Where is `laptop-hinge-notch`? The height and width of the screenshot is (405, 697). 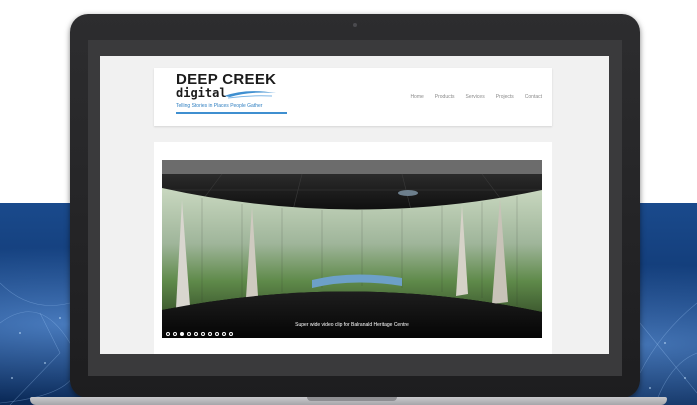
laptop-hinge-notch is located at coordinates (352, 399).